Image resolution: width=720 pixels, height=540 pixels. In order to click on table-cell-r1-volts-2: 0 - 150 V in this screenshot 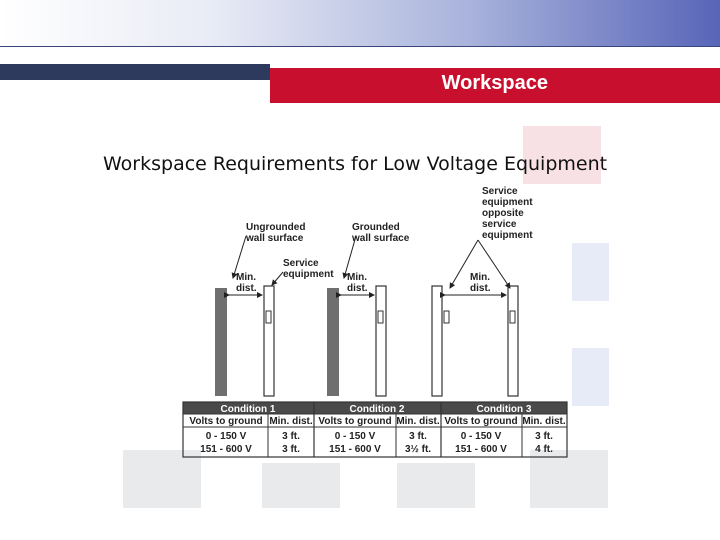, I will do `click(355, 436)`.